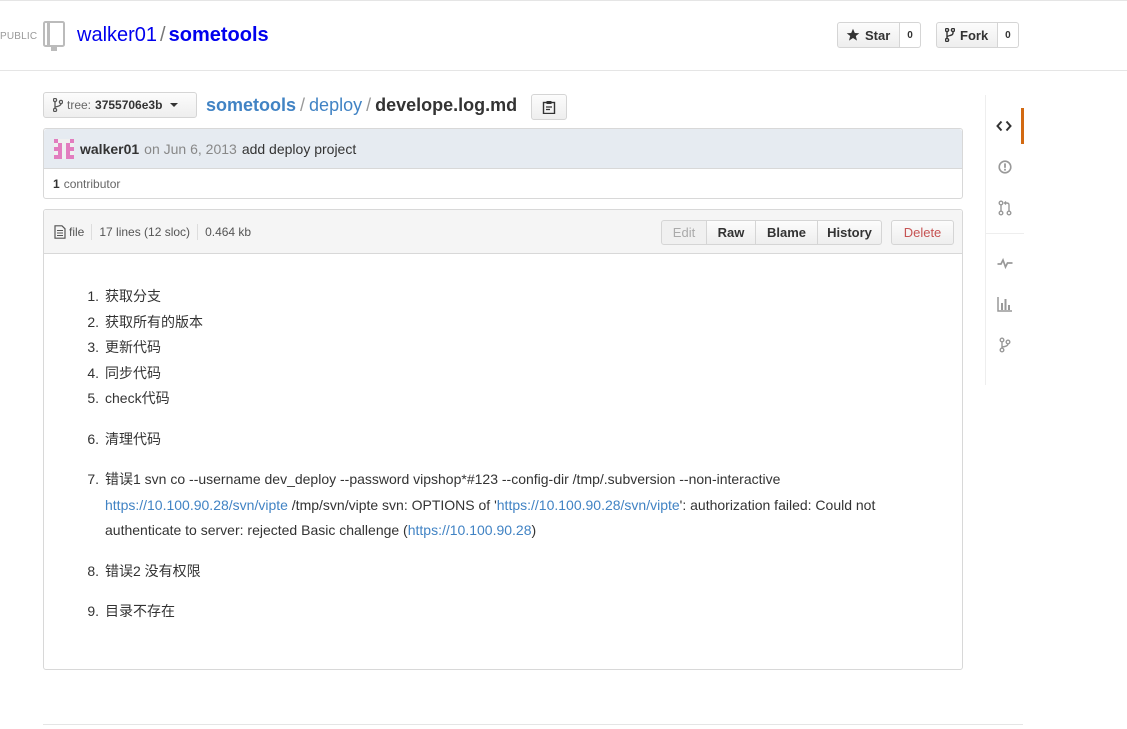 Image resolution: width=1127 pixels, height=729 pixels. I want to click on footer-divider, so click(533, 724).